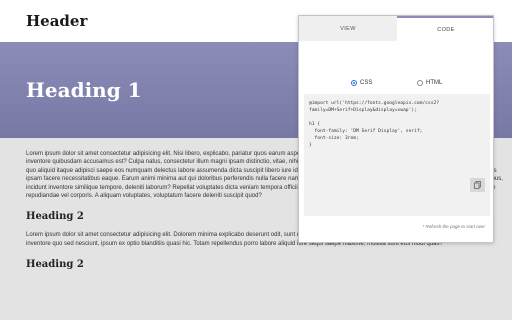 The width and height of the screenshot is (512, 320). Describe the element at coordinates (57, 21) in the screenshot. I see `site-title: Header` at that location.